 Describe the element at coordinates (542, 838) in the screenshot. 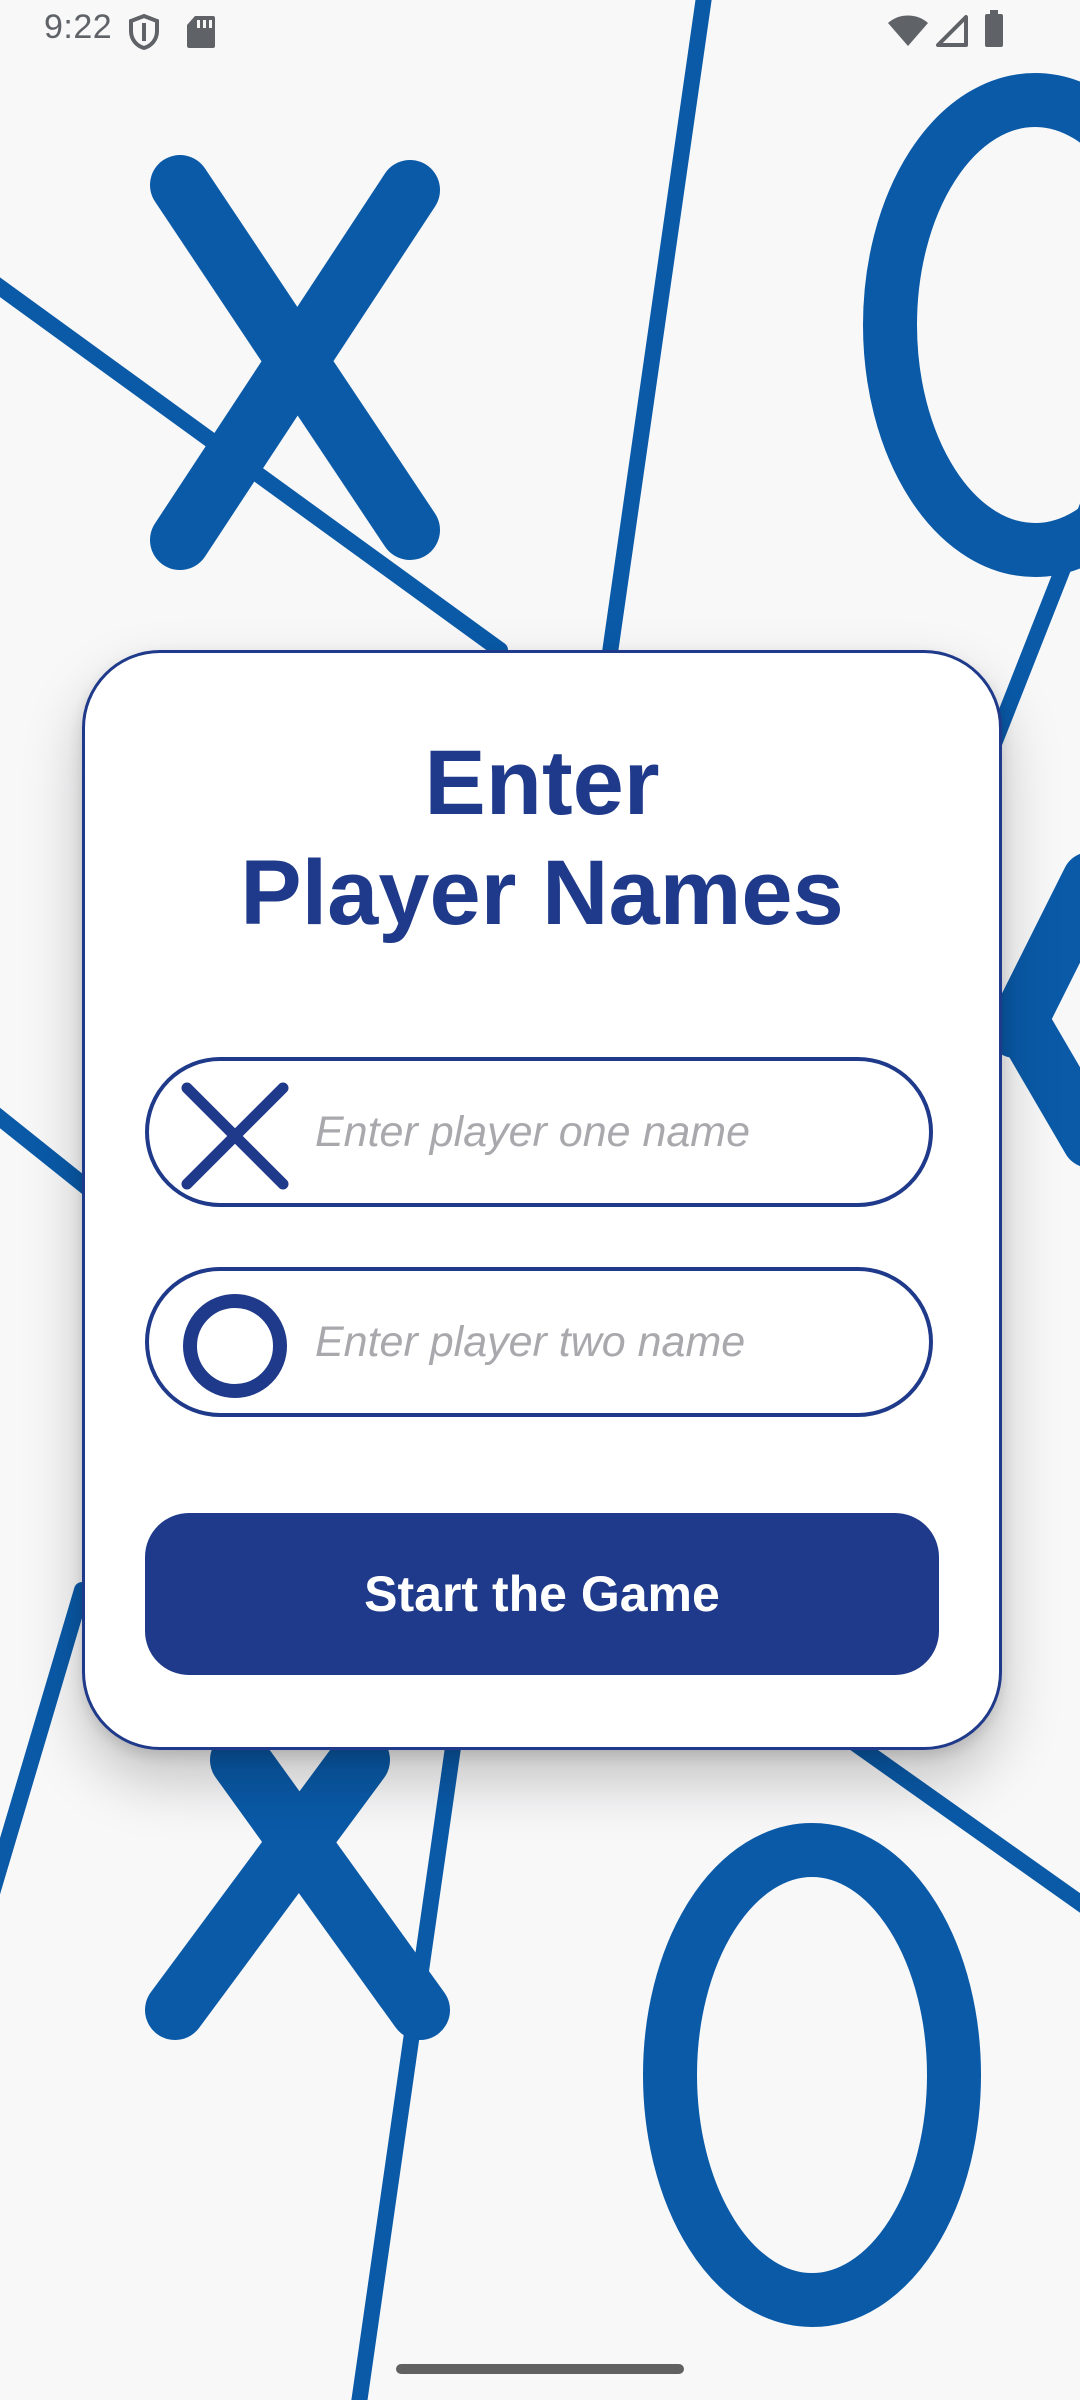

I see `card-title: Enter Player Names` at that location.